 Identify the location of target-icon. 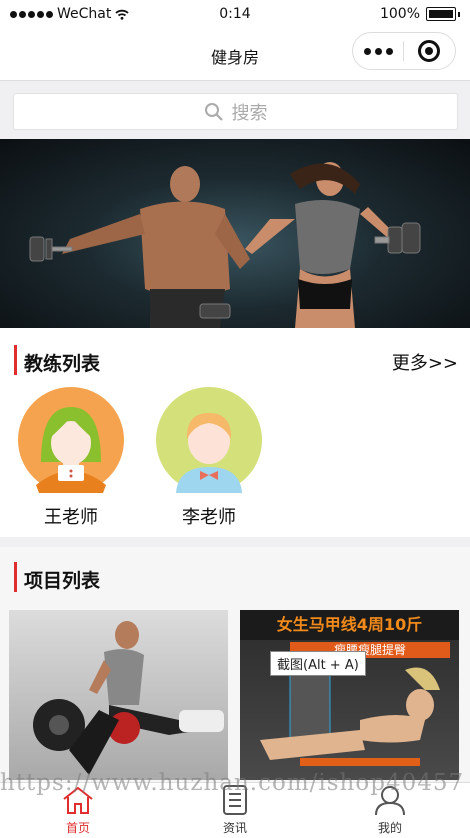
(429, 51).